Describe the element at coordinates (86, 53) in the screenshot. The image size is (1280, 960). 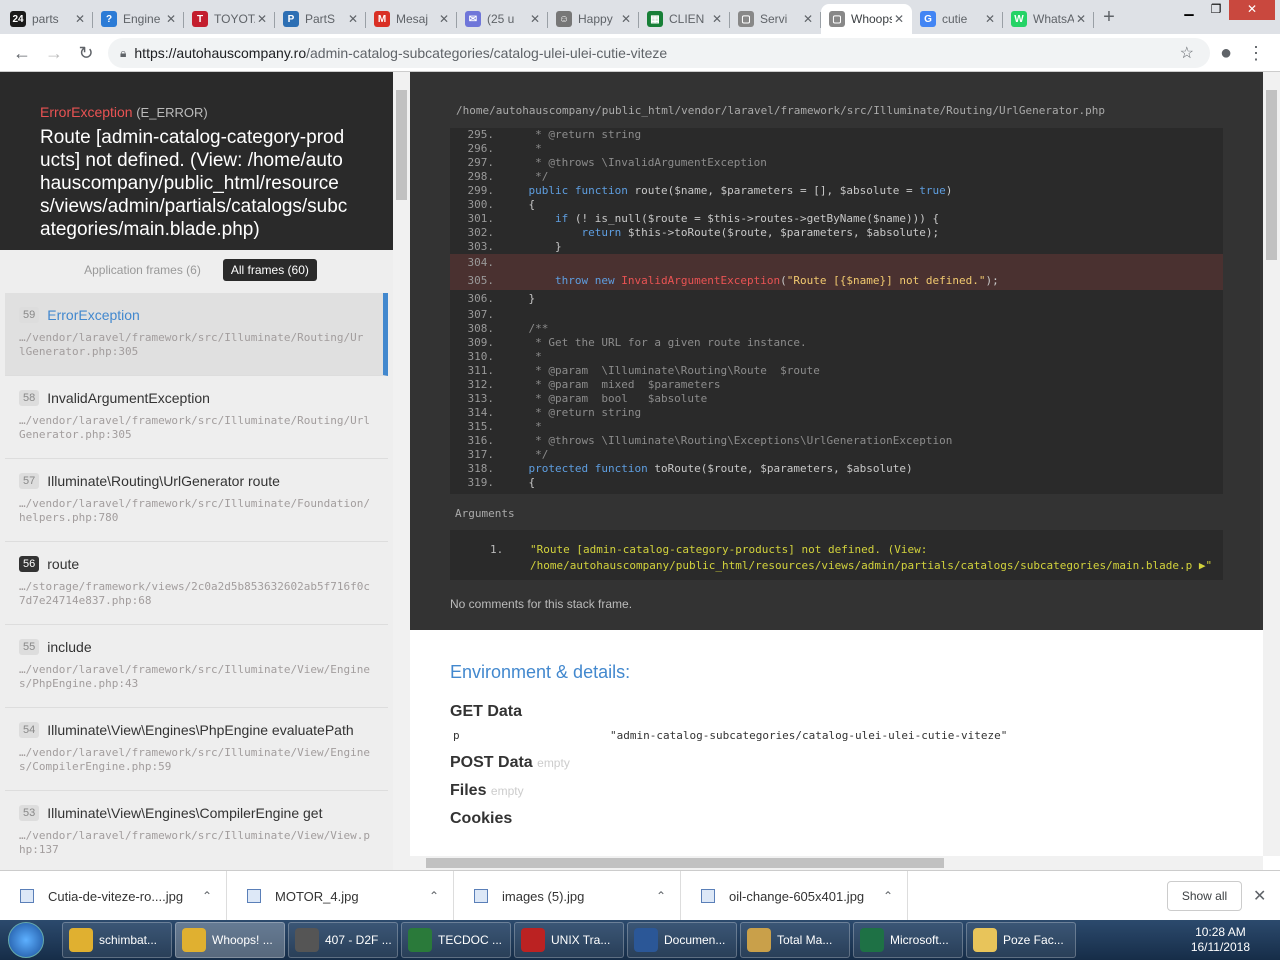
I see `reload-icon: ↻` at that location.